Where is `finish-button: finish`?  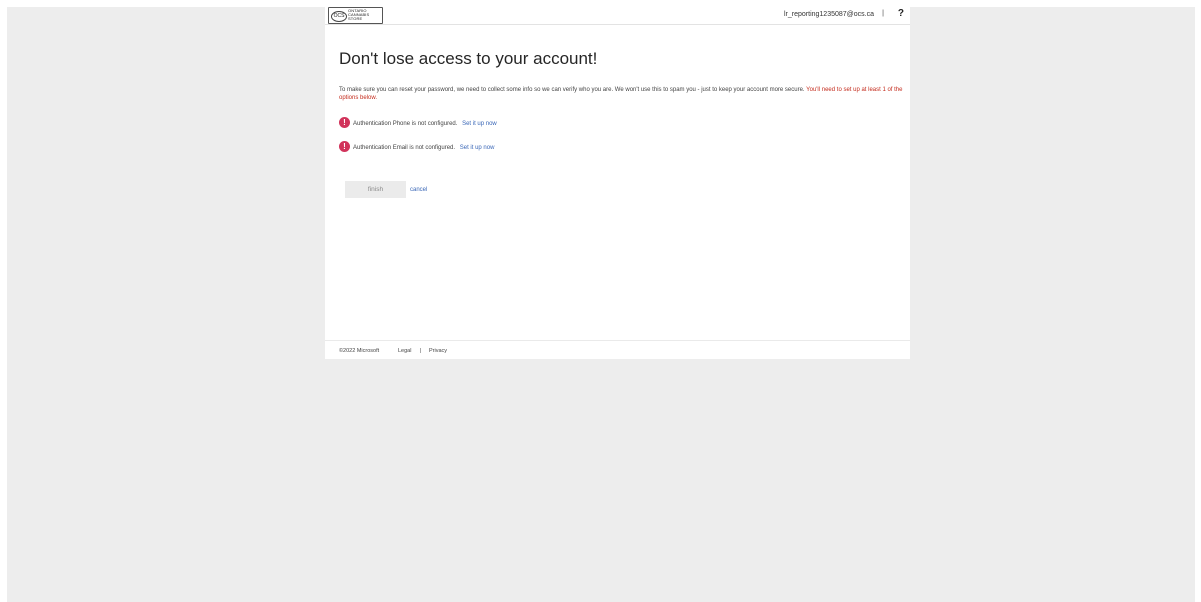 finish-button: finish is located at coordinates (375, 189).